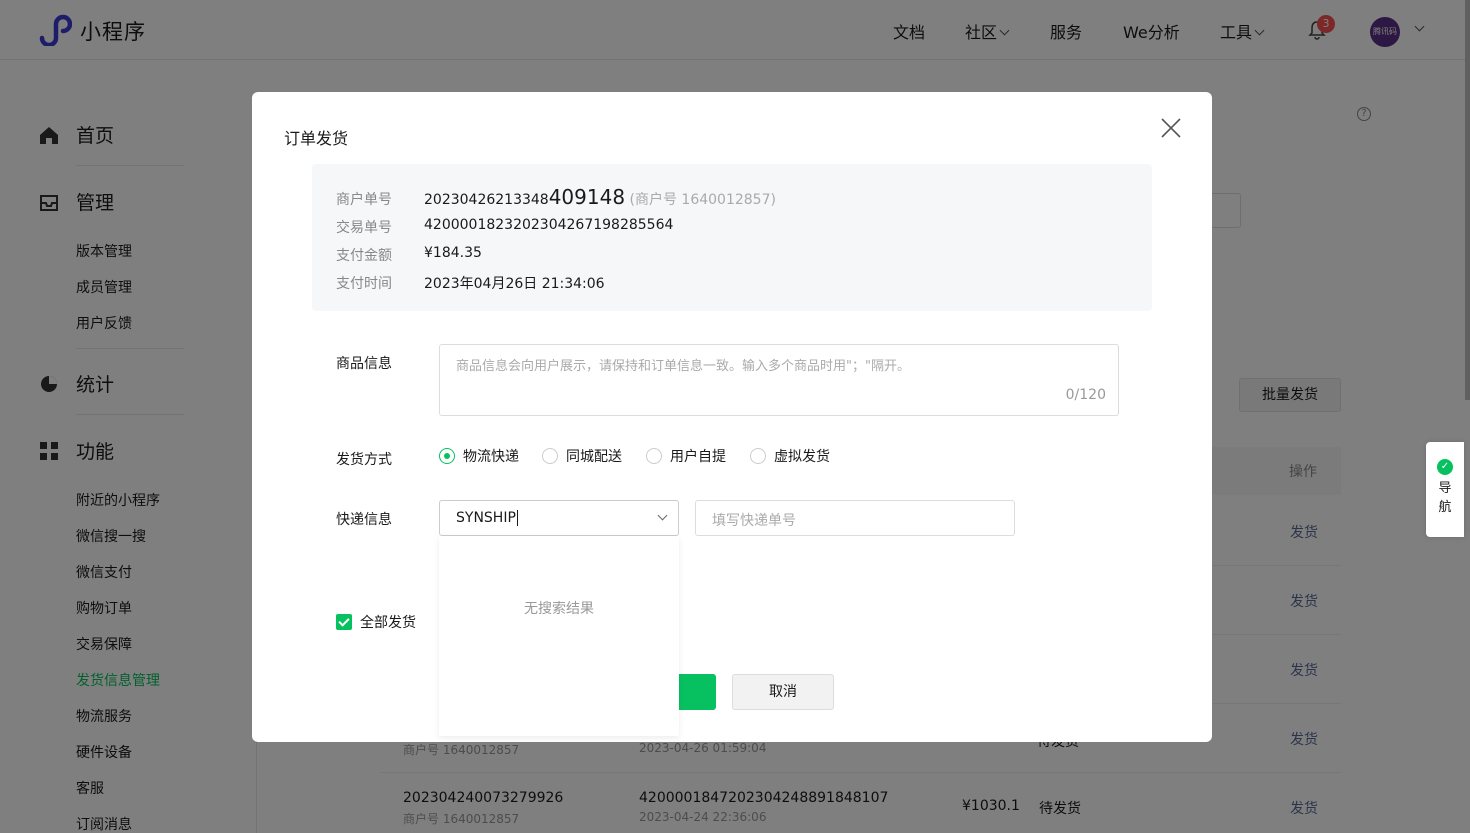  What do you see at coordinates (447, 456) in the screenshot?
I see `radio-selected-icon` at bounding box center [447, 456].